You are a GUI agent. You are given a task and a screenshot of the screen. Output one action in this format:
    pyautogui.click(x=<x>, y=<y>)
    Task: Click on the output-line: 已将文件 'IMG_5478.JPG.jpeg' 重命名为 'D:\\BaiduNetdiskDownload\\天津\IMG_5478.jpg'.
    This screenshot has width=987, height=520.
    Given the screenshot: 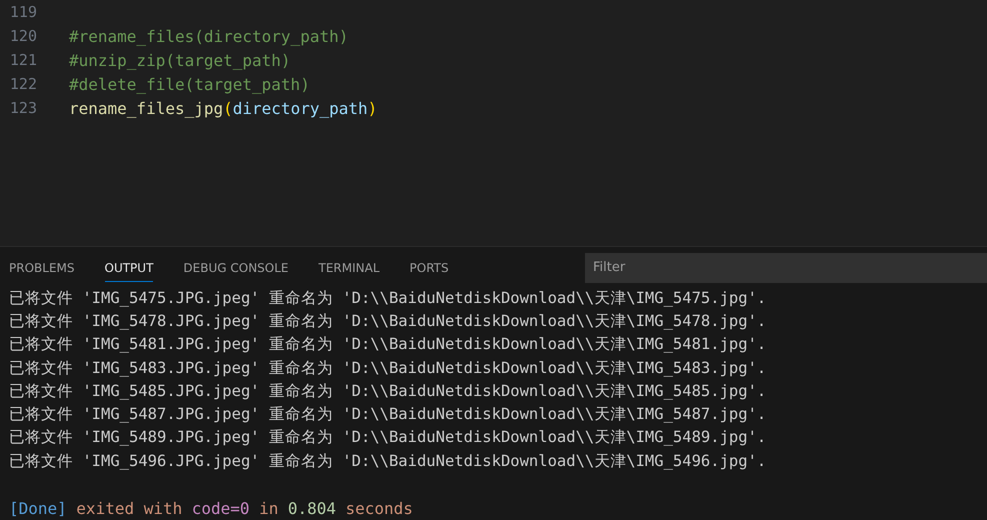 What is the action you would take?
    pyautogui.click(x=388, y=321)
    